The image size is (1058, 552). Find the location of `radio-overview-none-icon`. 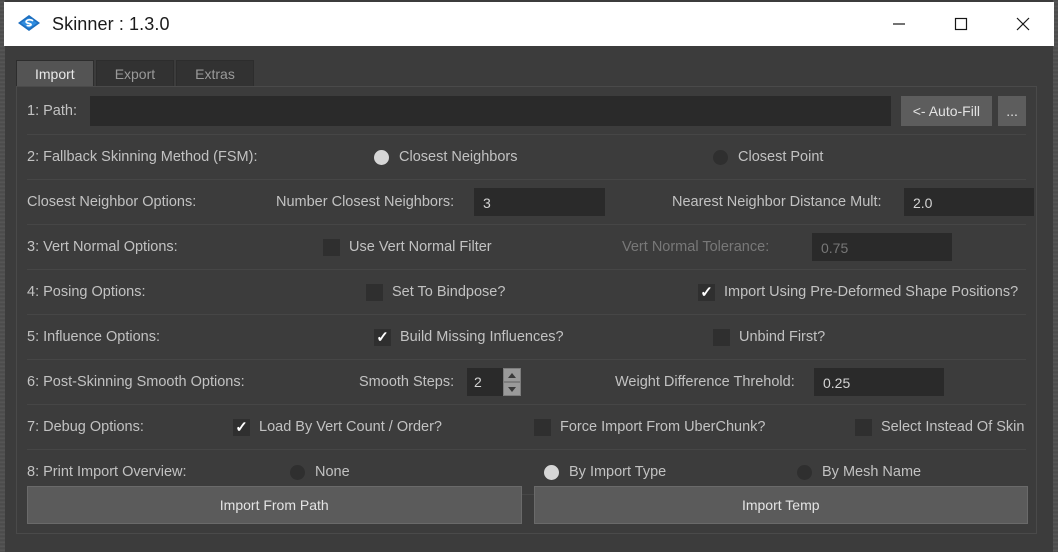

radio-overview-none-icon is located at coordinates (297, 472).